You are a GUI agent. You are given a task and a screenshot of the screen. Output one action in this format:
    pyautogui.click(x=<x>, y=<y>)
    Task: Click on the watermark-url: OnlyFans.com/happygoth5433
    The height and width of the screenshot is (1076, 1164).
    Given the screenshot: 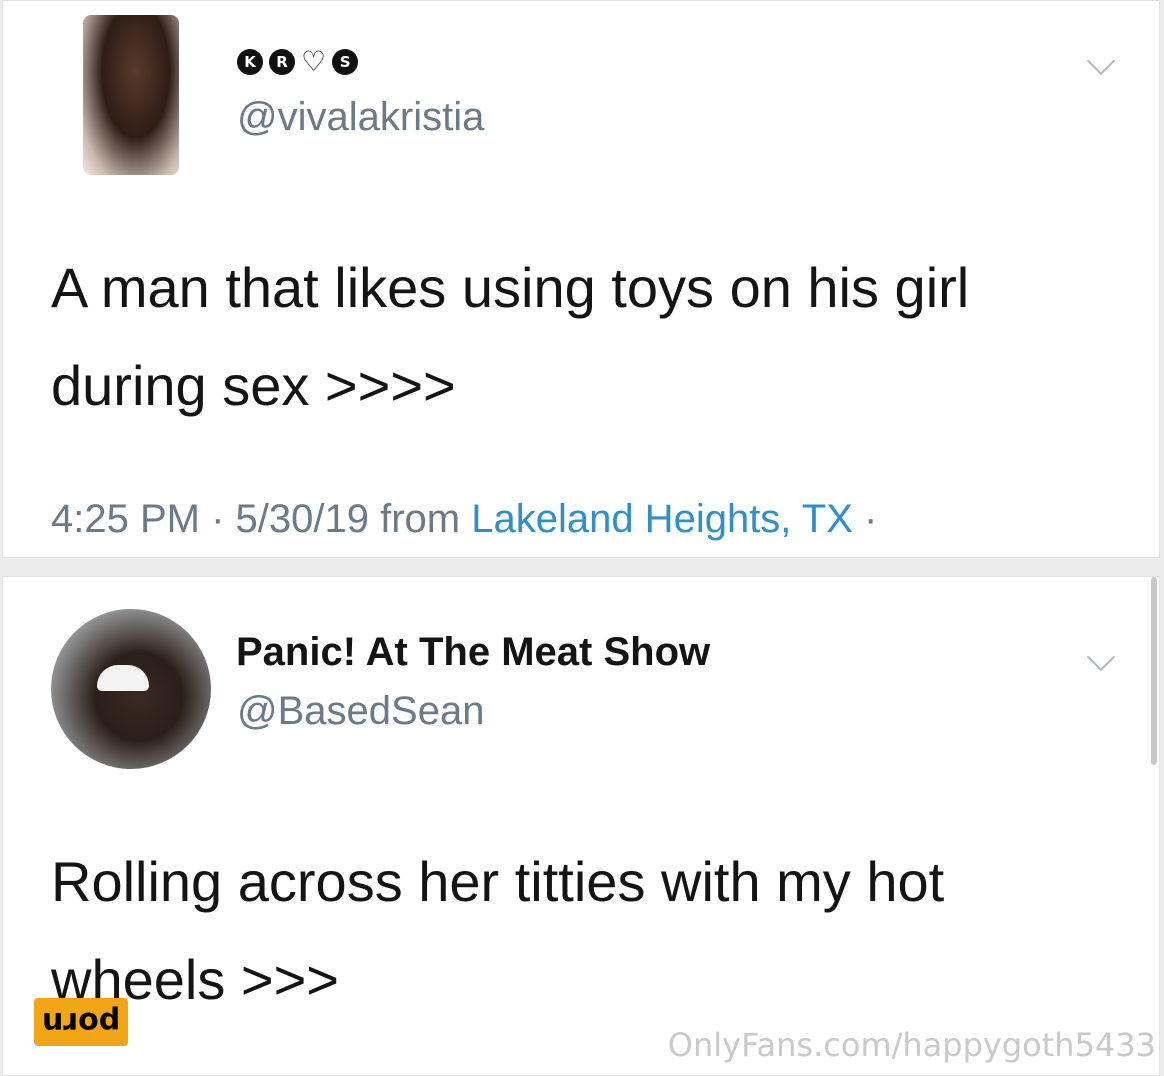 What is the action you would take?
    pyautogui.click(x=911, y=1045)
    